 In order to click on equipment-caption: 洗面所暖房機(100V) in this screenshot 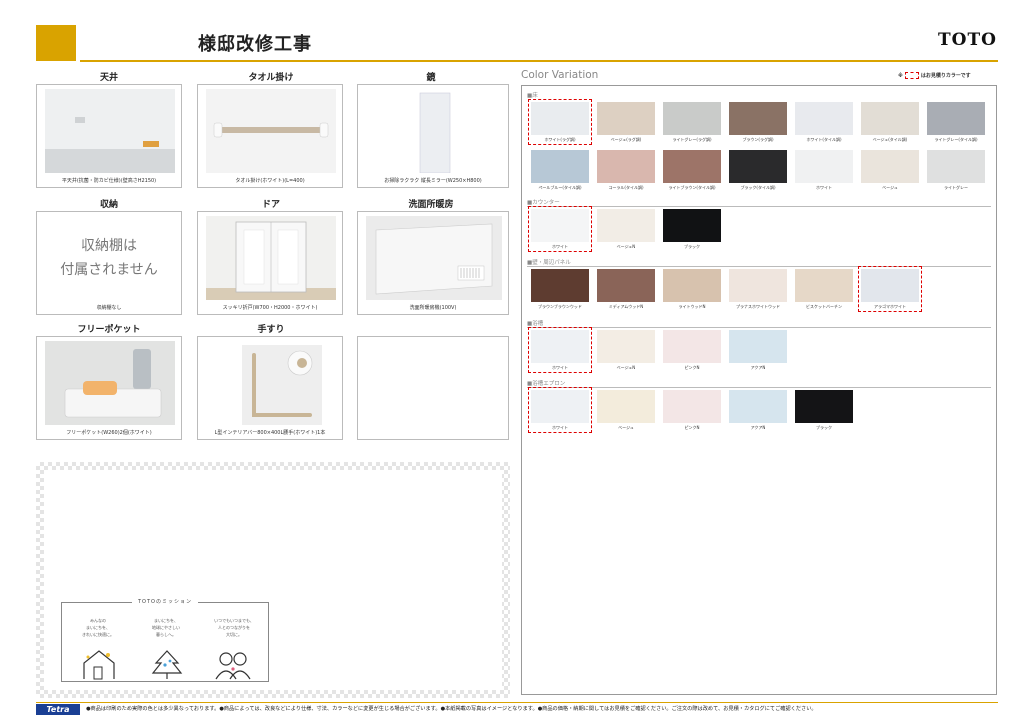, I will do `click(433, 308)`.